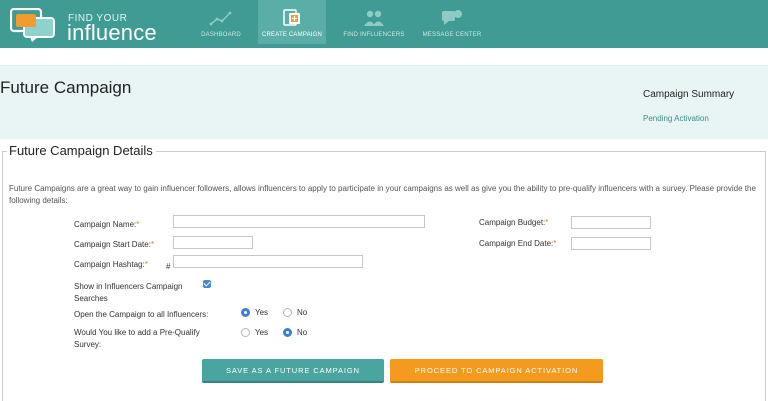 This screenshot has height=401, width=768. What do you see at coordinates (299, 221) in the screenshot?
I see `campaign-name-input` at bounding box center [299, 221].